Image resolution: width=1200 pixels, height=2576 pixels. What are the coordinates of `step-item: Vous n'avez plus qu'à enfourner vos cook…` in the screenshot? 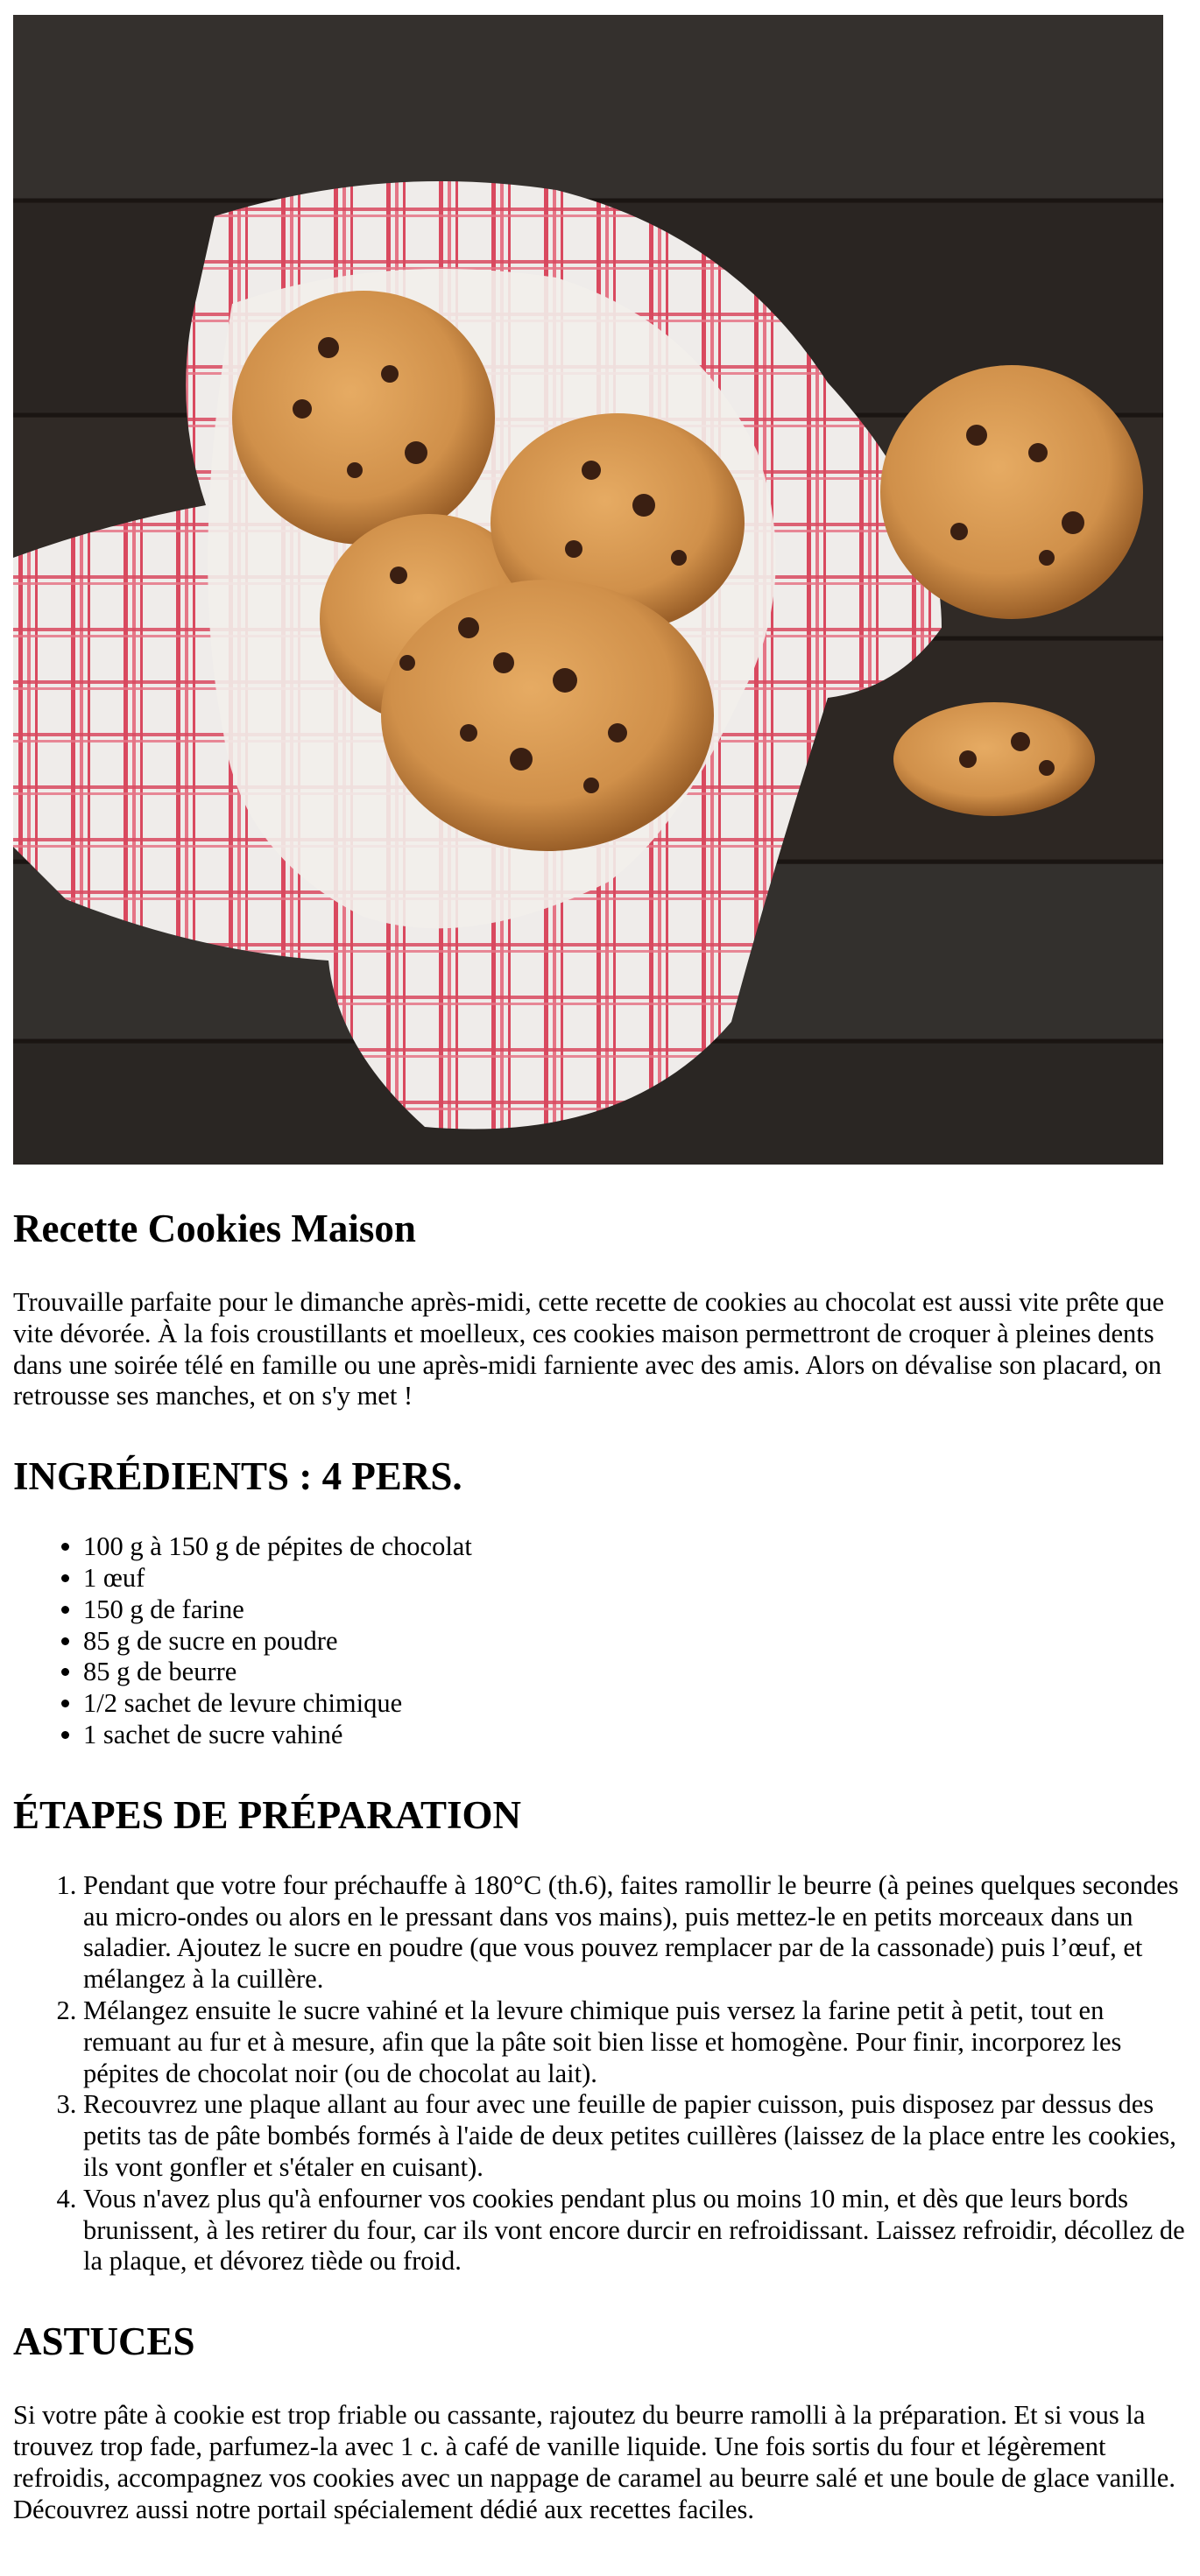 It's located at (635, 2230).